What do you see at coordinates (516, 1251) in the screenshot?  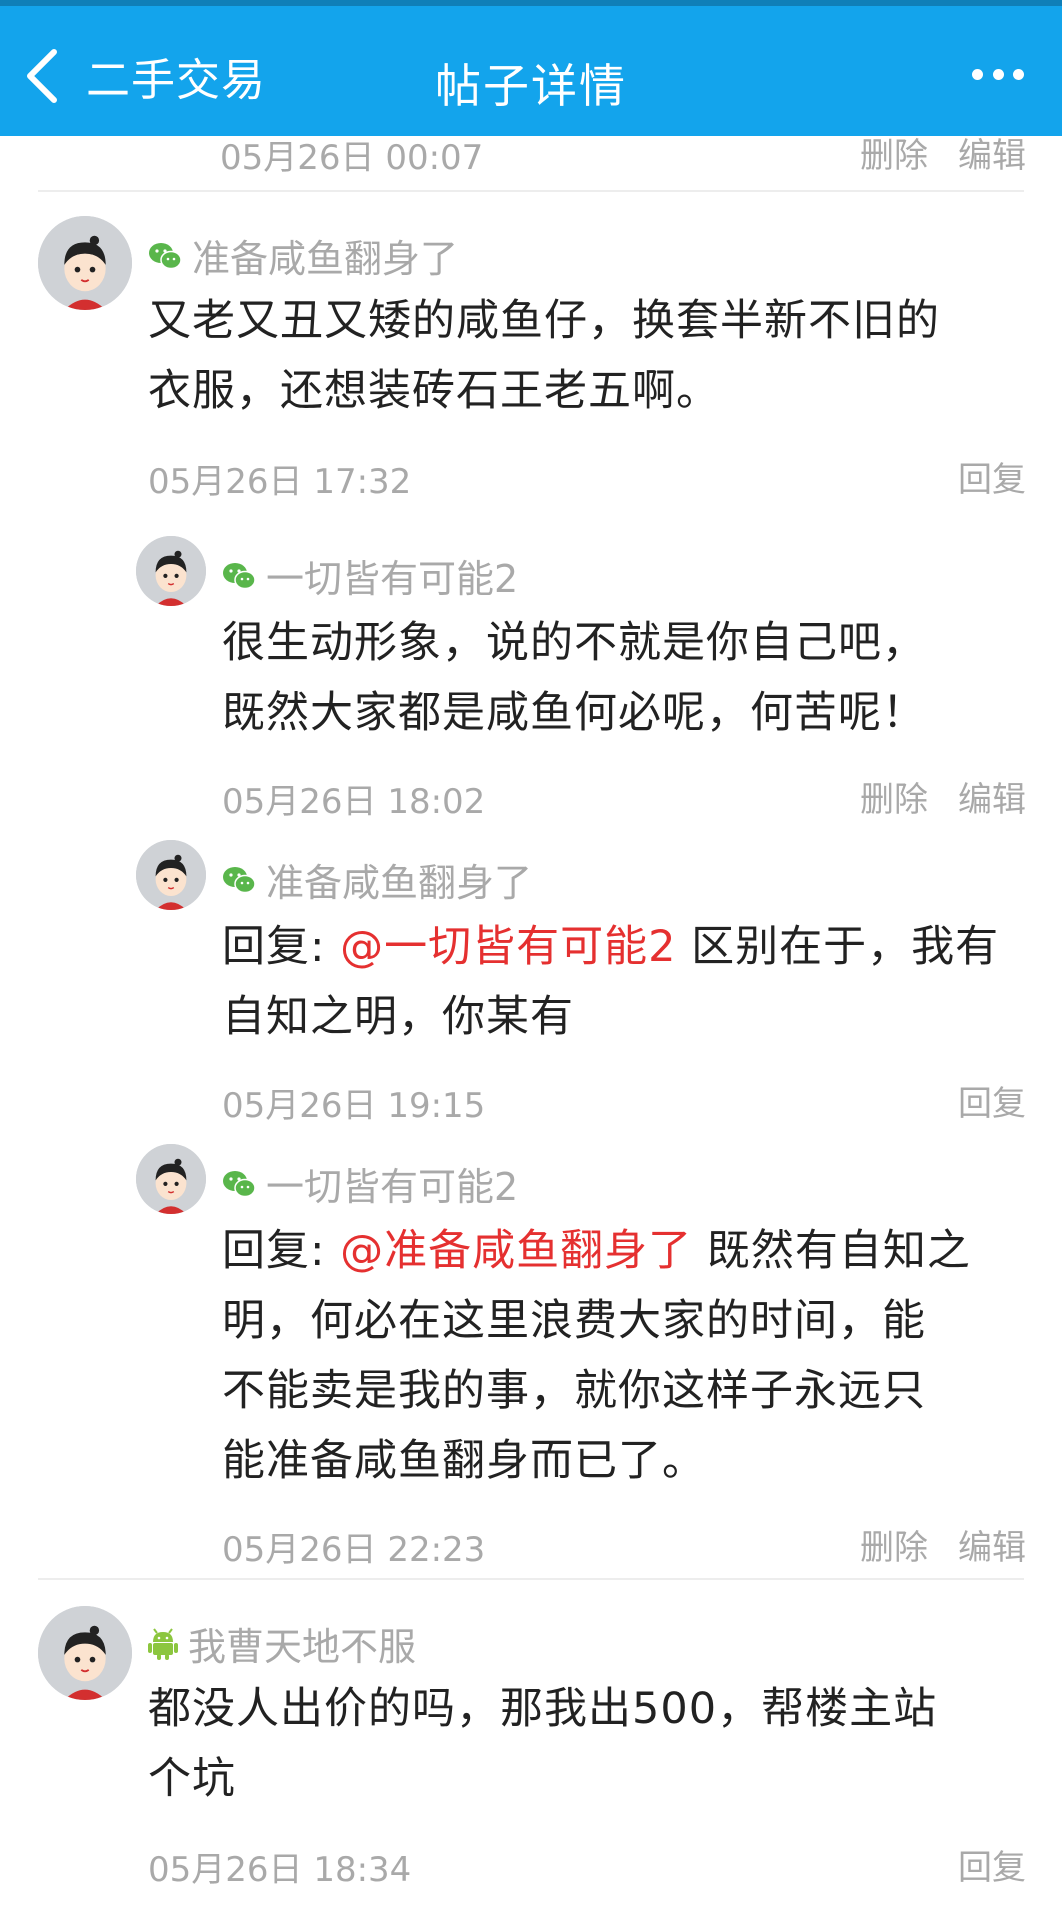 I see `mention-link: @准备咸鱼翻身了` at bounding box center [516, 1251].